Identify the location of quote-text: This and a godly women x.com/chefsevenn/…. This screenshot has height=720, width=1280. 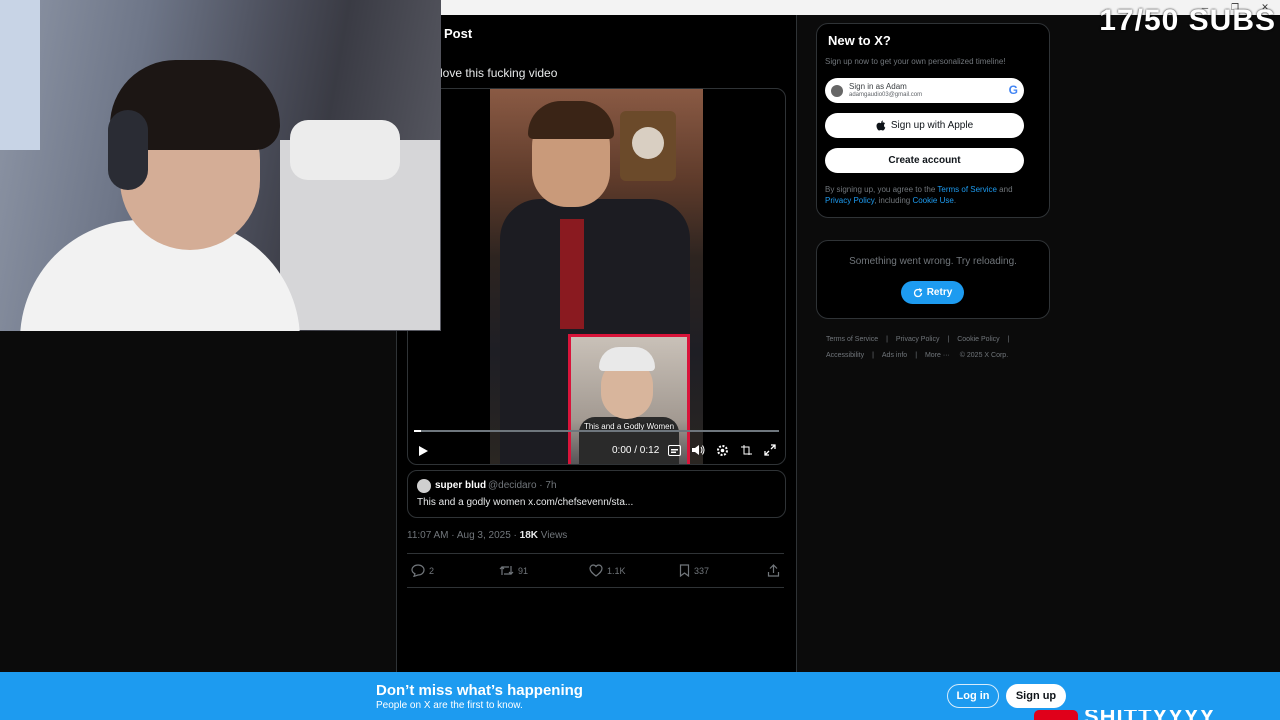
(525, 502).